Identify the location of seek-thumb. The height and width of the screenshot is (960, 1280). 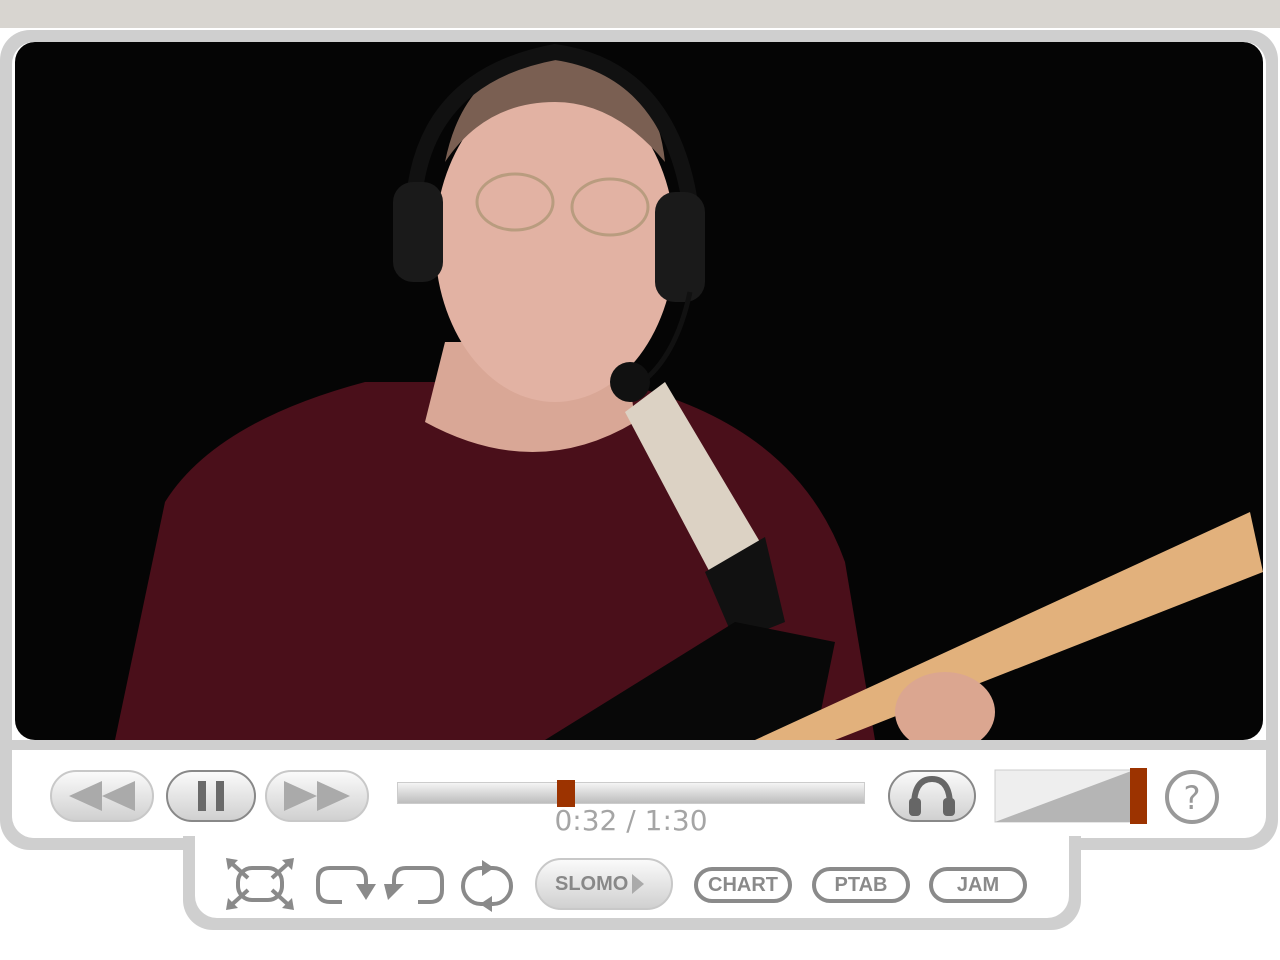
(566, 793).